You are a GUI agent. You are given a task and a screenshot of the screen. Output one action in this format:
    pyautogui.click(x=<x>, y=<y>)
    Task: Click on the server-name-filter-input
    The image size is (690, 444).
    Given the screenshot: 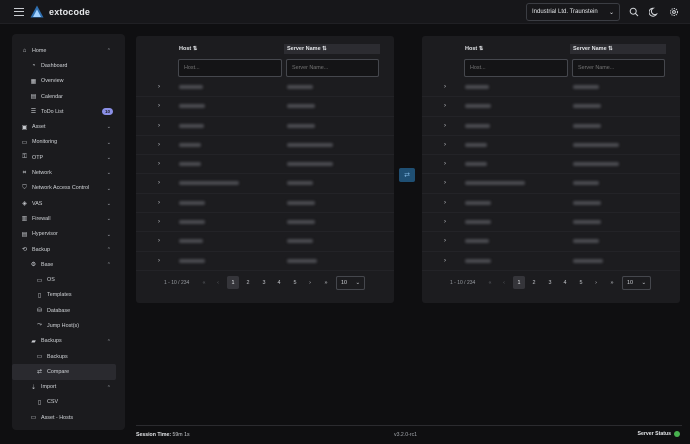 What is the action you would take?
    pyautogui.click(x=332, y=68)
    